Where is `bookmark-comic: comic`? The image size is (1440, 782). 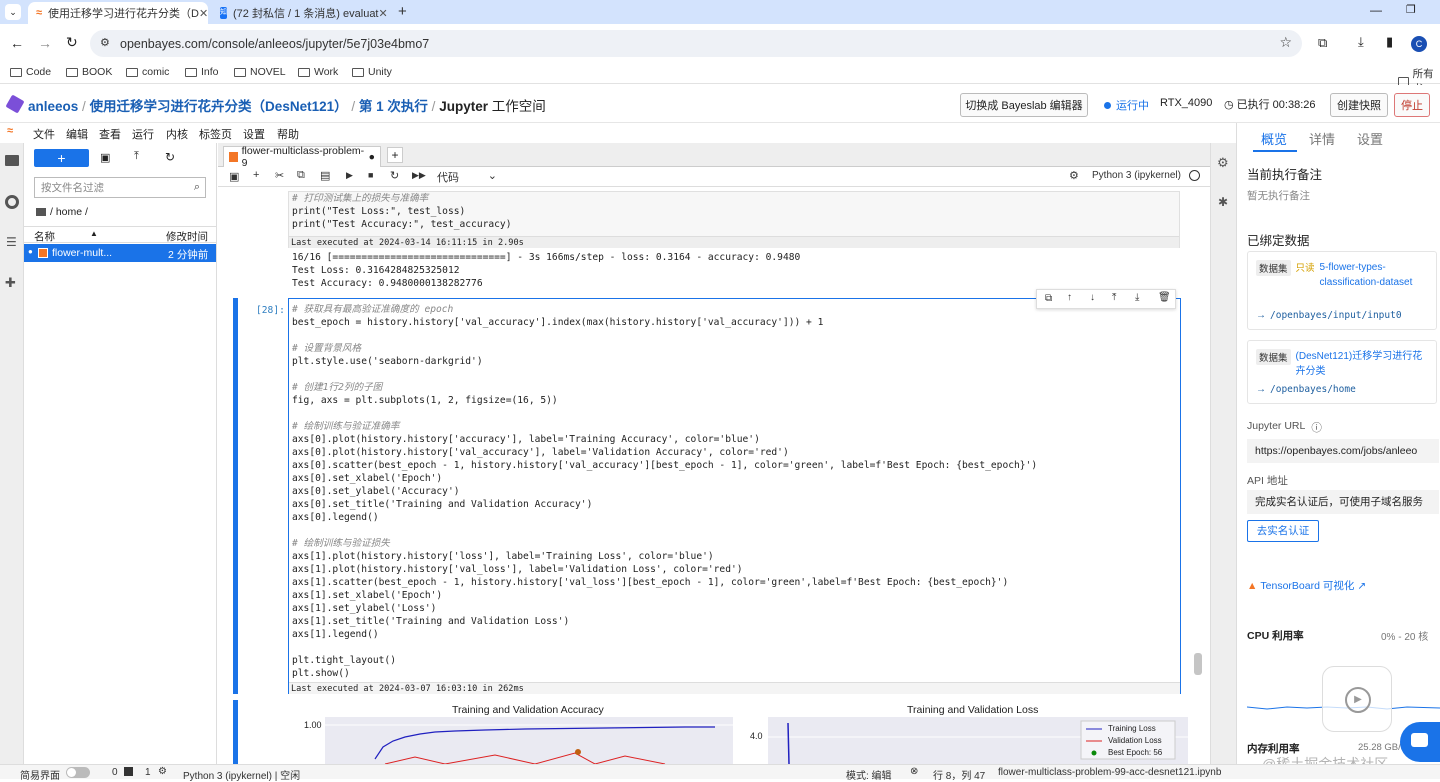
bookmark-comic: comic is located at coordinates (147, 72).